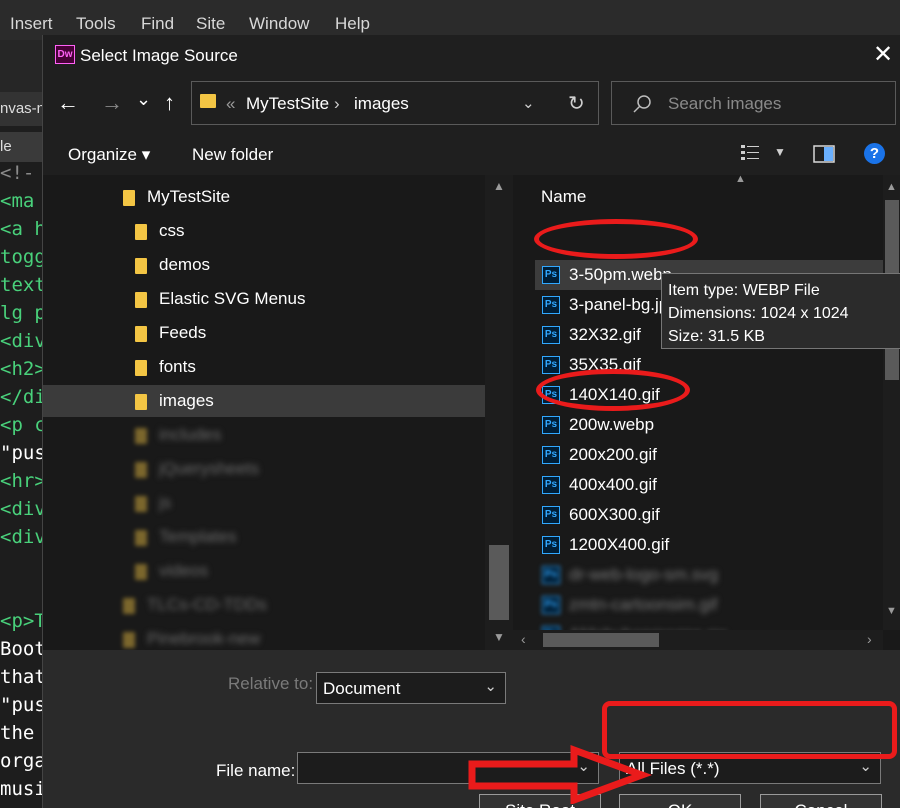 The image size is (900, 808). I want to click on tree-item-label: demos, so click(185, 264).